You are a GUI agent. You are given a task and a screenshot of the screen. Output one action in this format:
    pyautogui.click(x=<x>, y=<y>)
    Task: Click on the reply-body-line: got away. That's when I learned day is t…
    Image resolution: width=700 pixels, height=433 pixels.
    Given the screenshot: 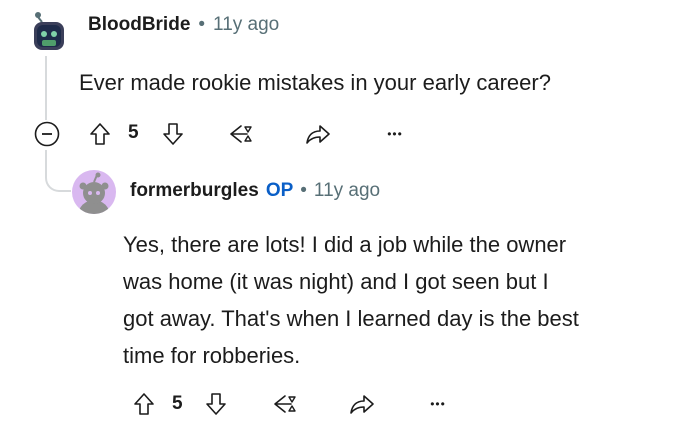 What is the action you would take?
    pyautogui.click(x=351, y=318)
    